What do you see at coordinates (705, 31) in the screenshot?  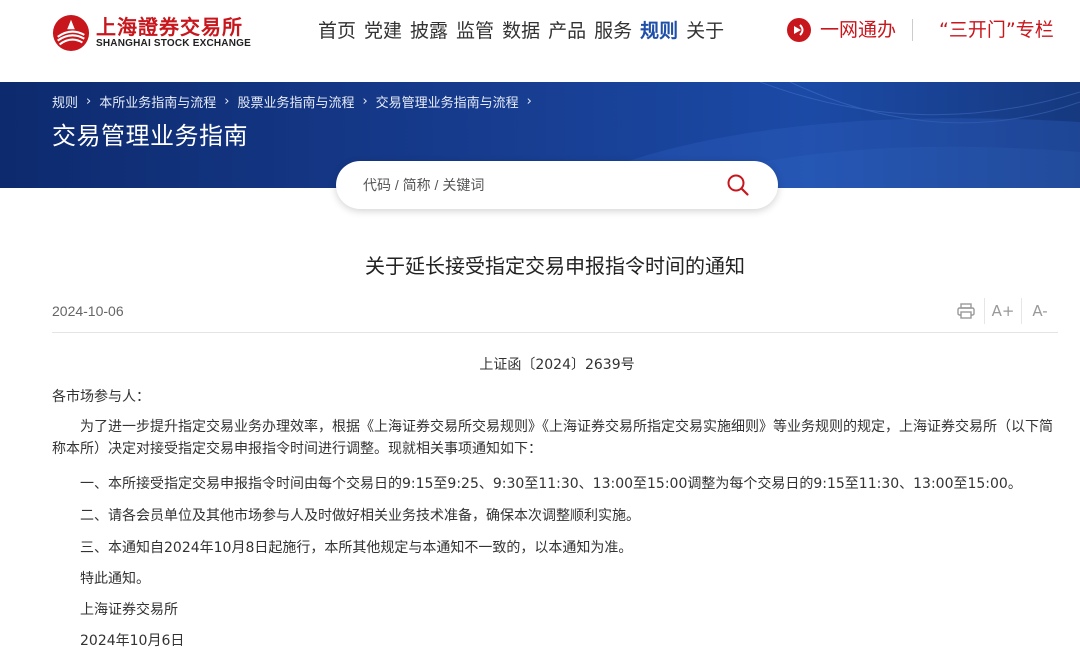 I see `nav-item-about: 关于` at bounding box center [705, 31].